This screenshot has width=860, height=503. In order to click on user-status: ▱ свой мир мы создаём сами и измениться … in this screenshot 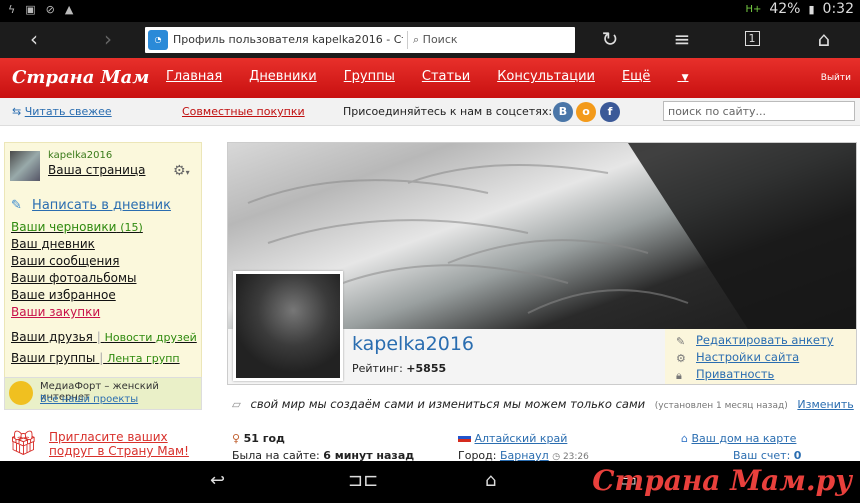, I will do `click(543, 404)`.